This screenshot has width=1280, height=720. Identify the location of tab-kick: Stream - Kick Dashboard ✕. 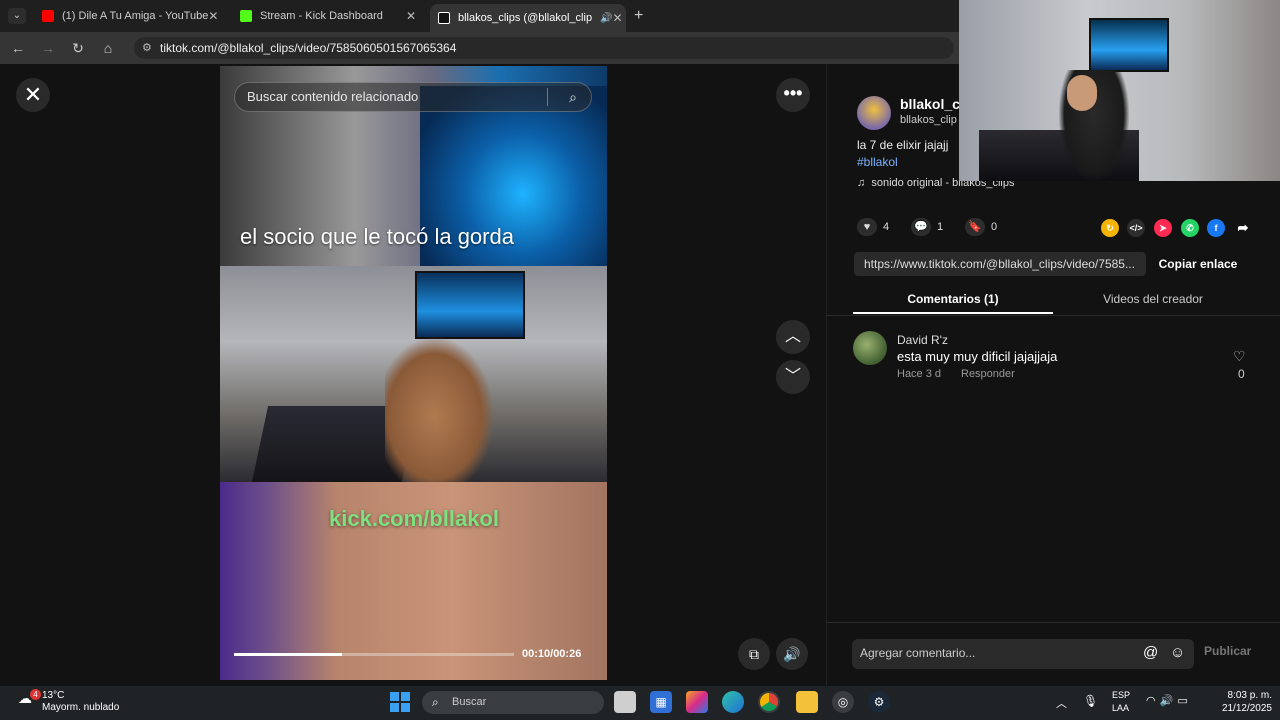
(328, 16).